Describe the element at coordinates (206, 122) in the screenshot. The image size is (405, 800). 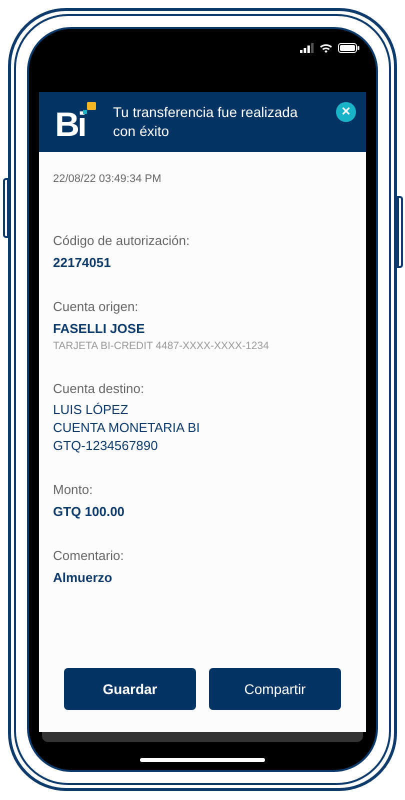
I see `success-title: Tu transferencia fue realizada con éxito` at that location.